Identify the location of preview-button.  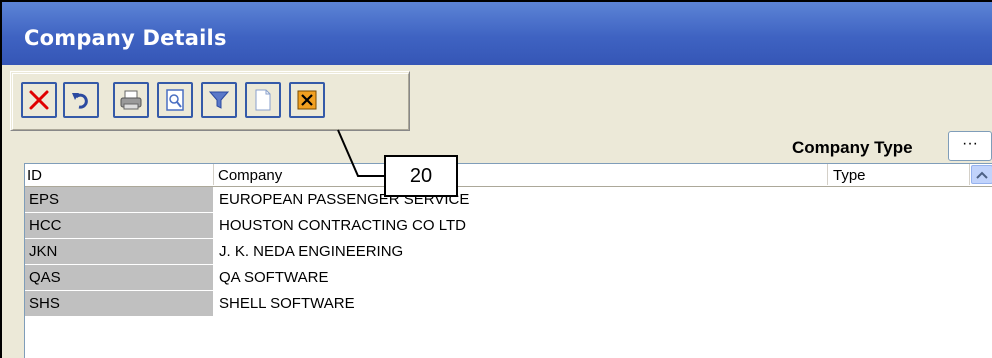
(175, 100).